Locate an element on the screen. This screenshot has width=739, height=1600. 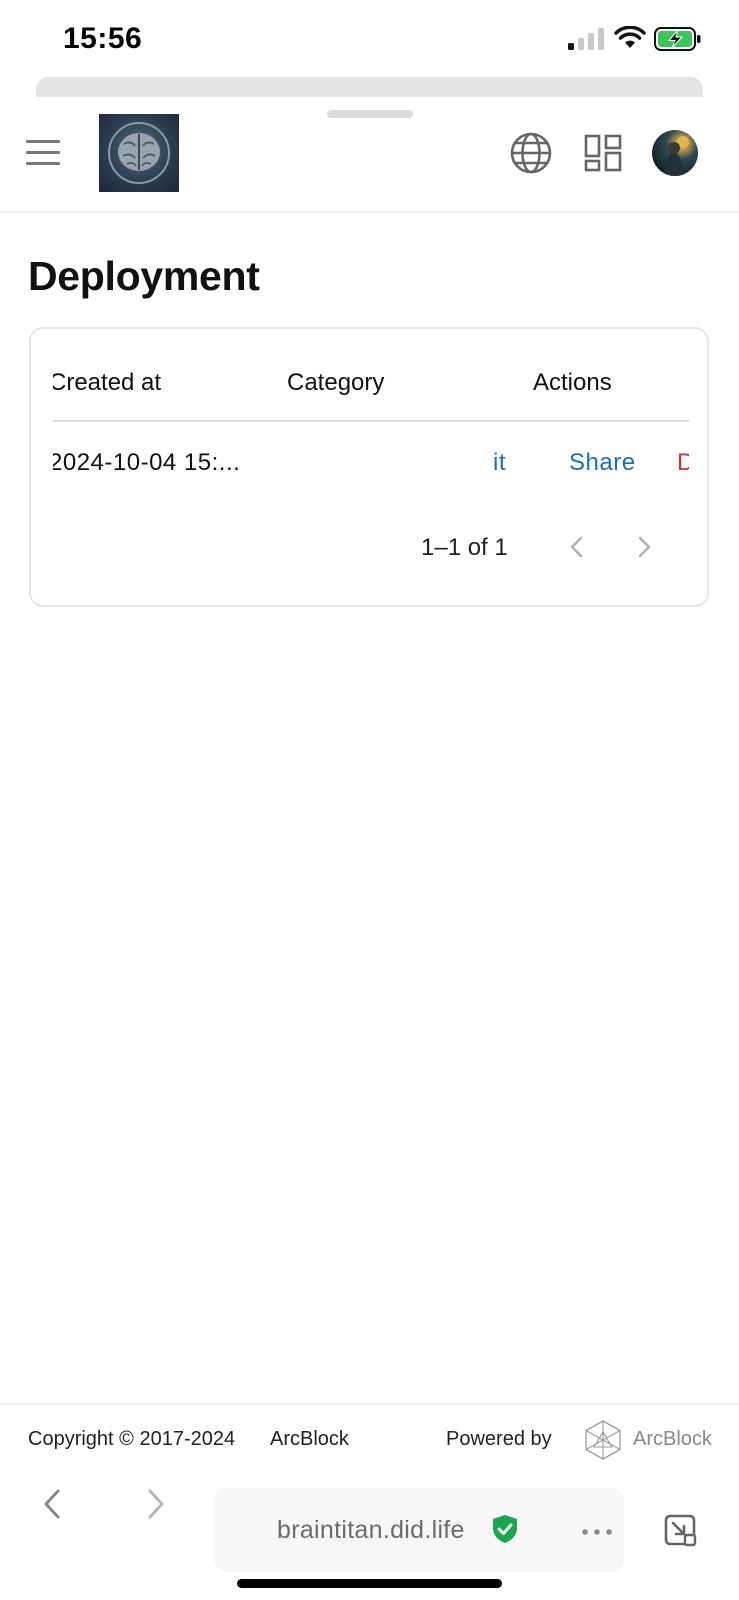
arcblock-brand-link: ArcBlock is located at coordinates (672, 1439).